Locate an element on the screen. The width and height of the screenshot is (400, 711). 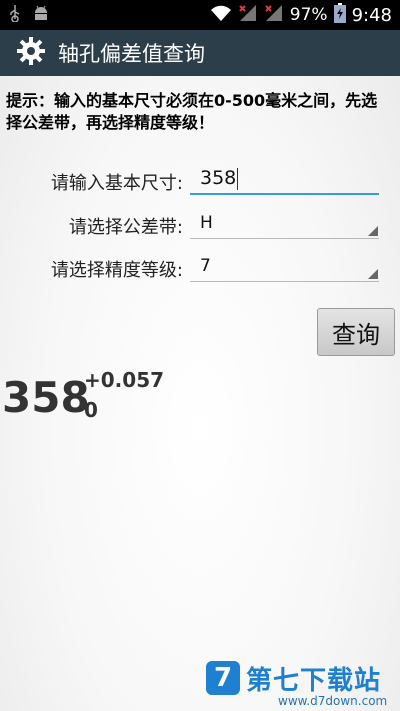
signal-icon is located at coordinates (248, 15).